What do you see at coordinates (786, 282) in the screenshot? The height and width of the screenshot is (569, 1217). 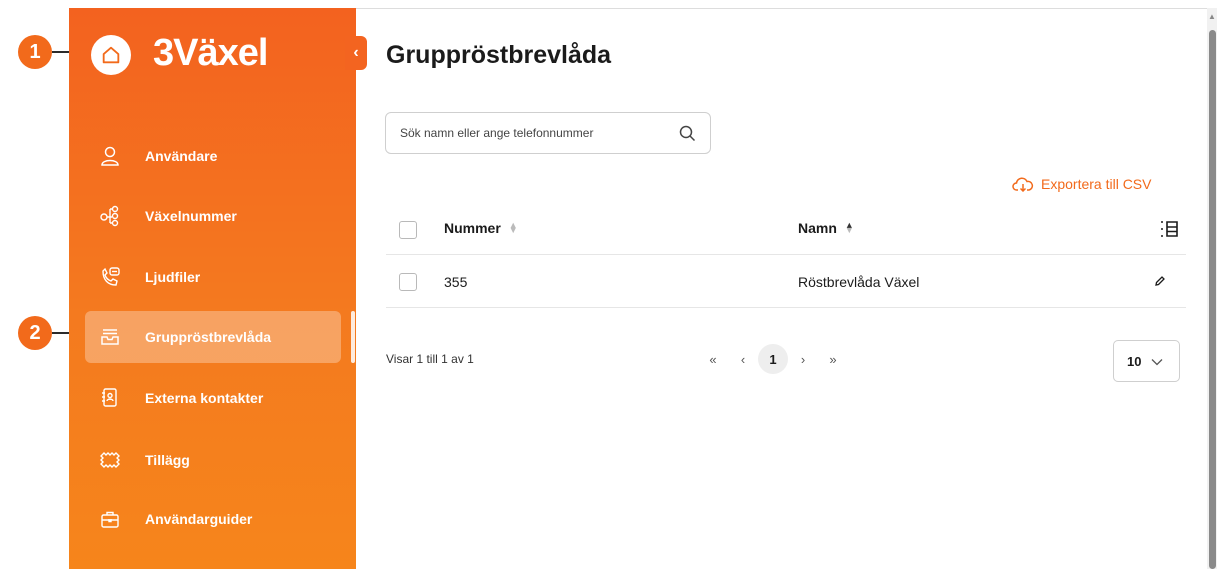 I see `table-row: 355 Röstbrevlåda Växel` at bounding box center [786, 282].